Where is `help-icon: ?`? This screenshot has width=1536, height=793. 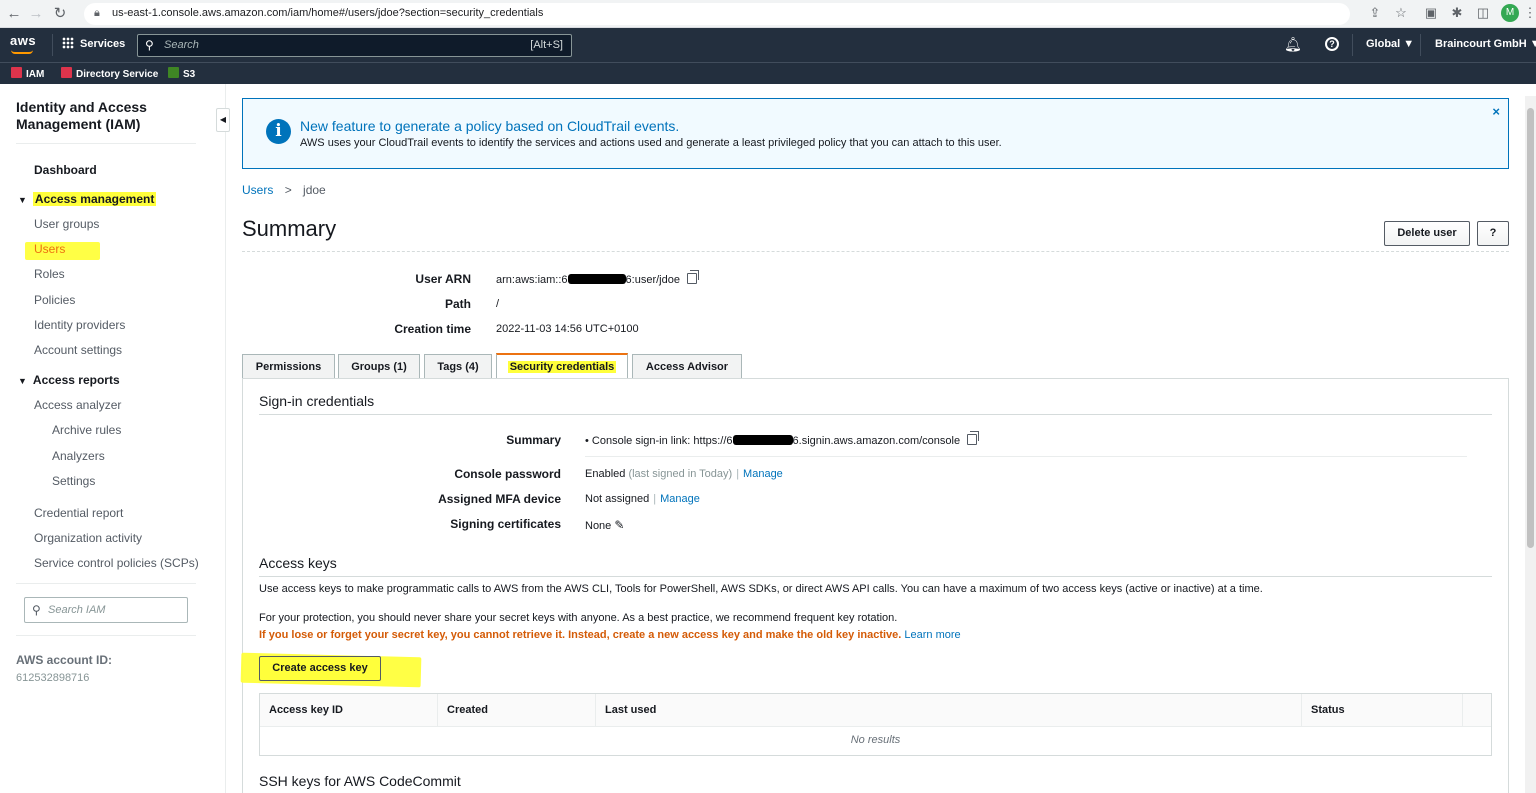
help-icon: ? is located at coordinates (1332, 44).